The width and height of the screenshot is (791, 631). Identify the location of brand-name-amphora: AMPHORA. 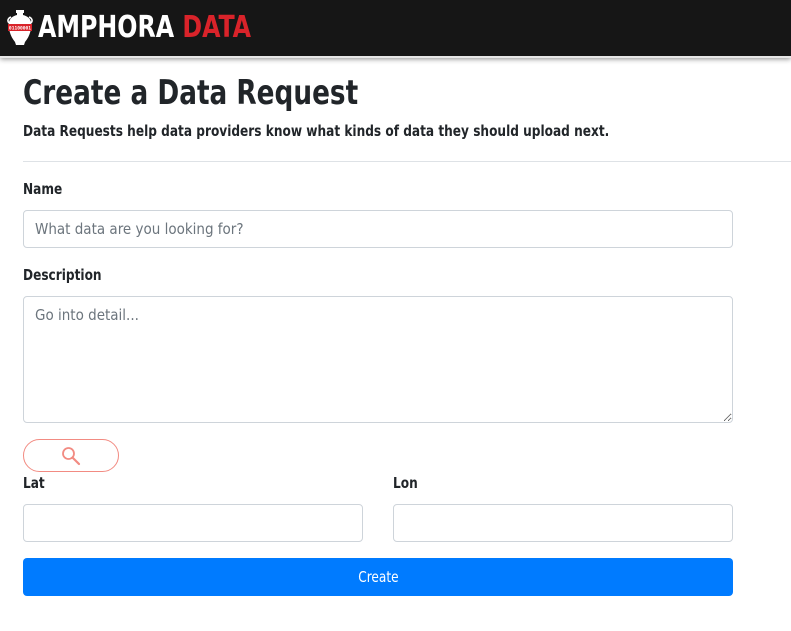
(106, 27).